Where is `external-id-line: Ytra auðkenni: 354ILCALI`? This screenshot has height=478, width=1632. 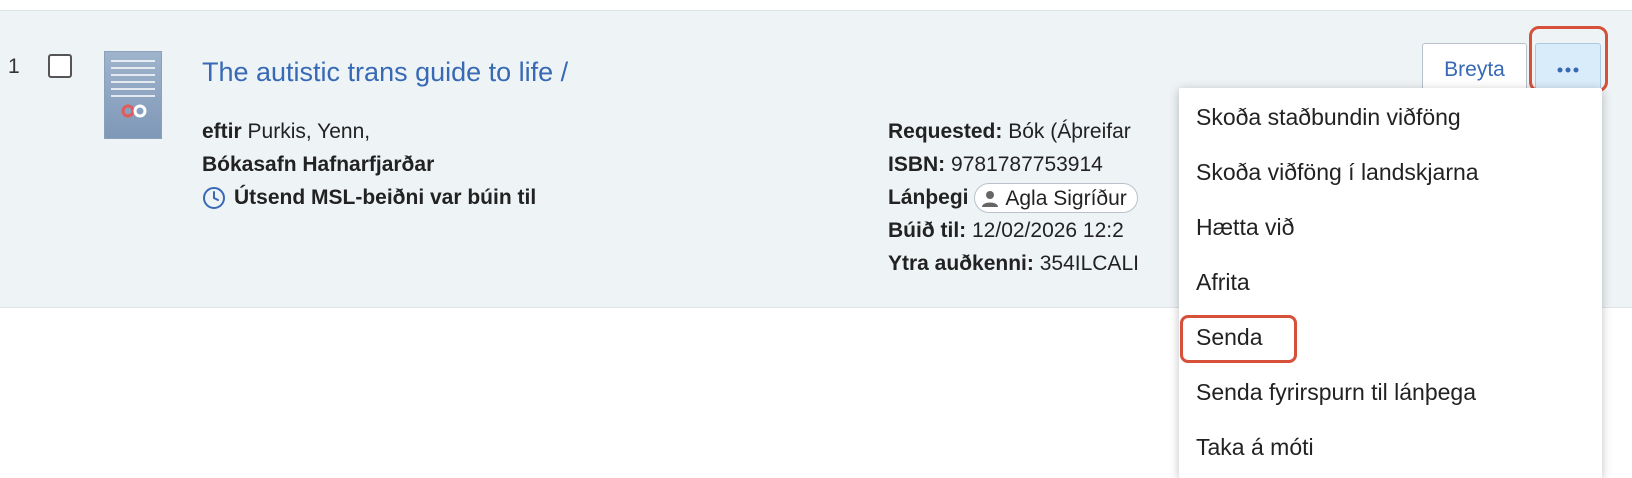
external-id-line: Ytra auðkenni: 354ILCALI is located at coordinates (1033, 263).